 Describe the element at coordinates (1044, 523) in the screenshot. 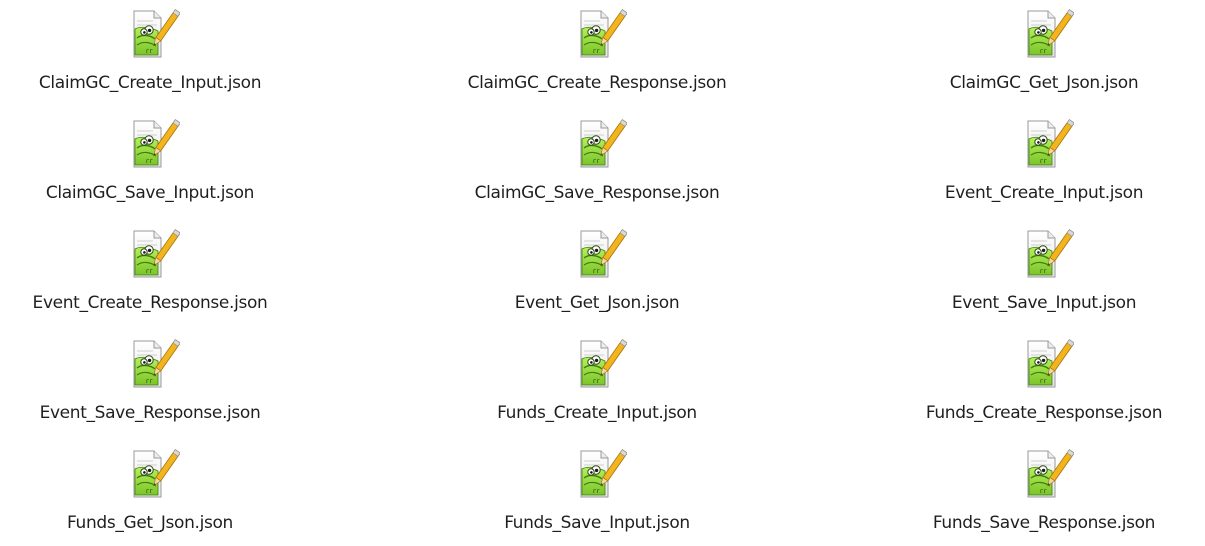

I see `file-name: Funds_Save_Response.json` at that location.